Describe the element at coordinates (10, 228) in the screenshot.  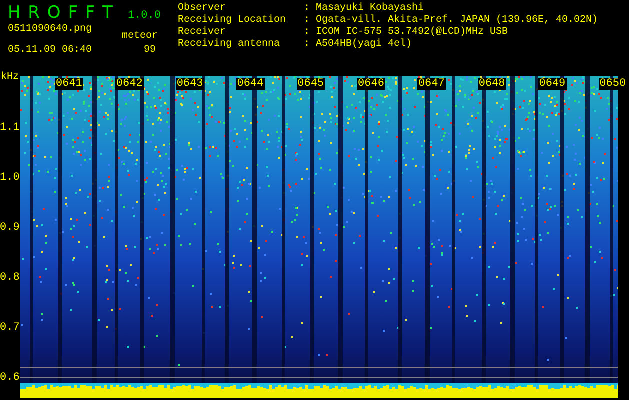
I see `axis-label: 0.9` at that location.